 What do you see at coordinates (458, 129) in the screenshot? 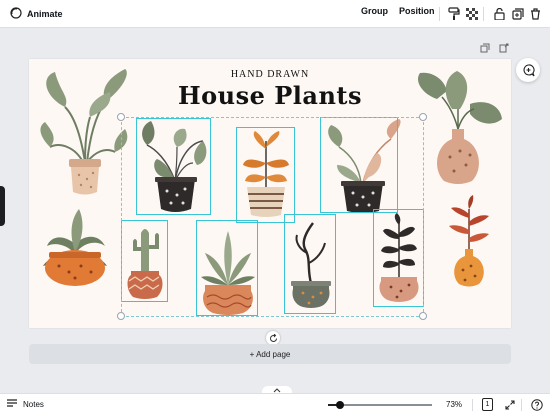
I see `plant-monstera-vase` at bounding box center [458, 129].